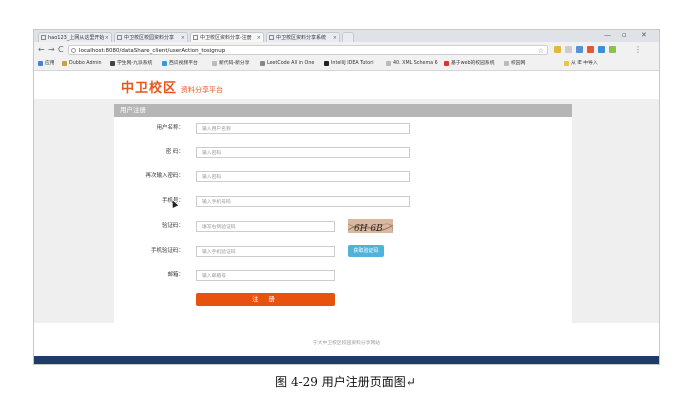 This screenshot has height=401, width=691. I want to click on bookmark-icon, so click(446, 63).